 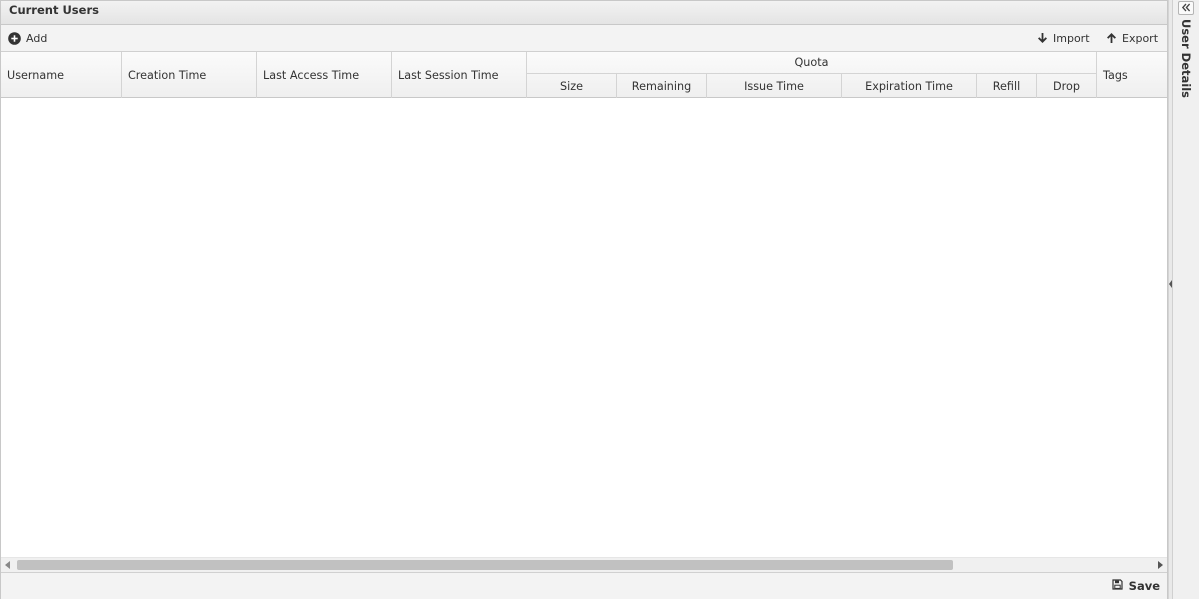 I want to click on save-button: Save, so click(x=1136, y=586).